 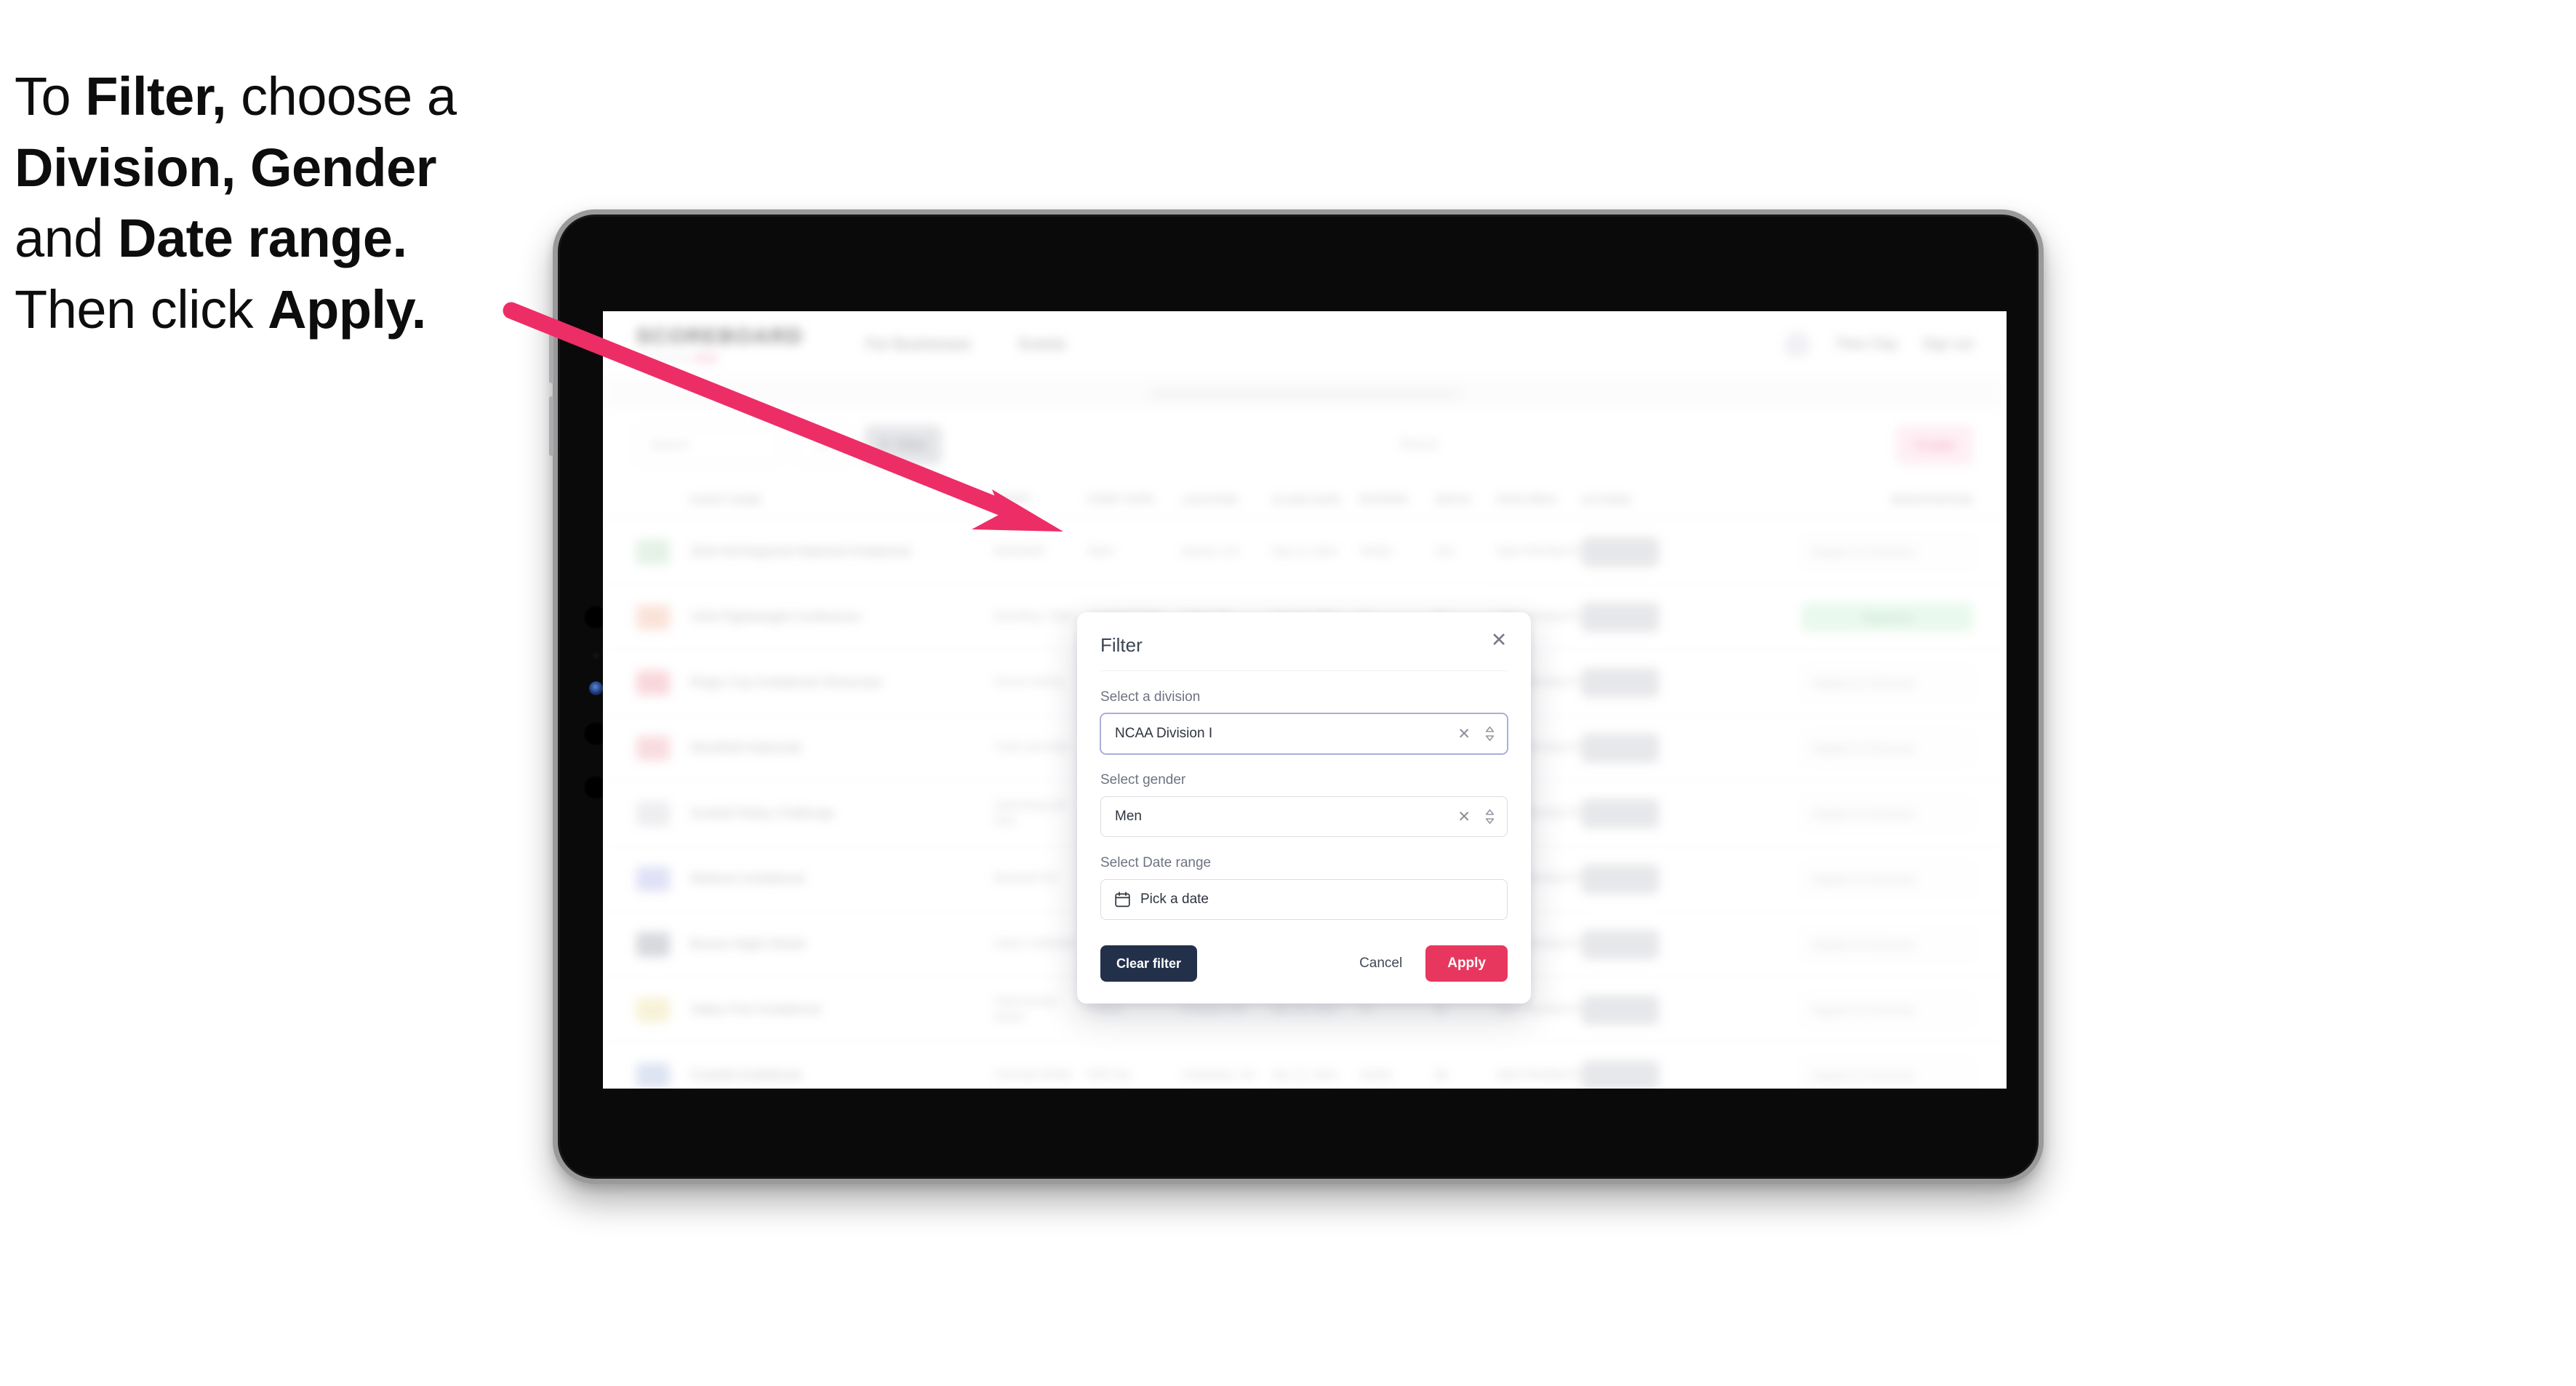 I want to click on division-select-tools: ✕, so click(x=1476, y=734).